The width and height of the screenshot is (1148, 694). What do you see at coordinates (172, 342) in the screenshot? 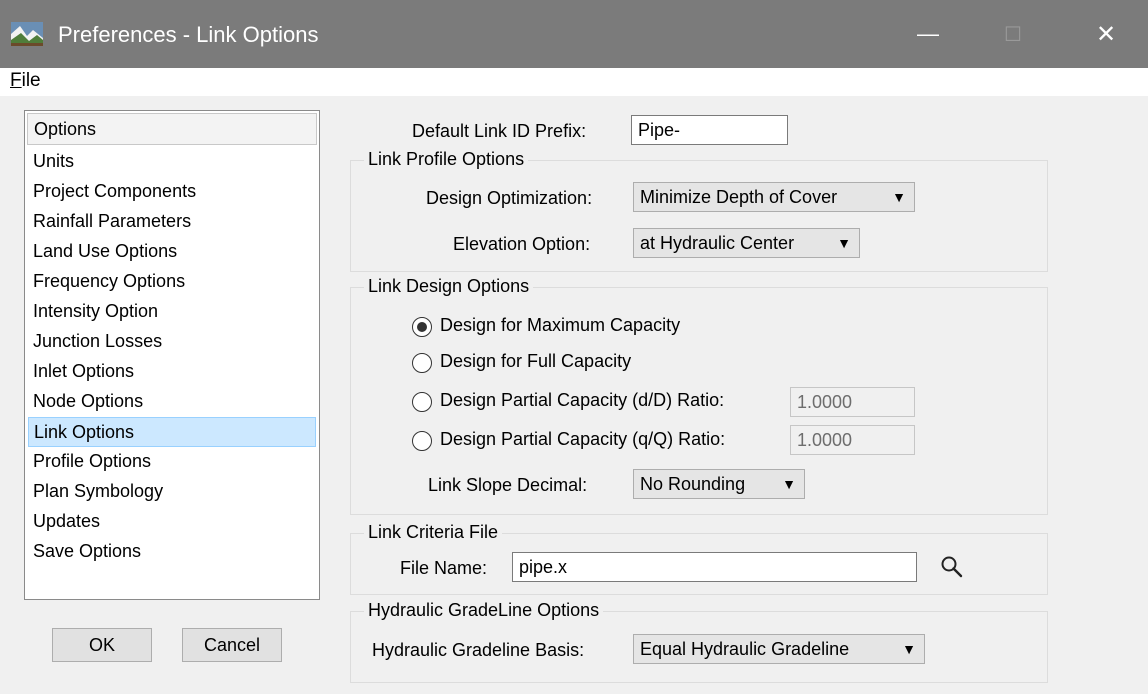
I see `list-item-junction-losses: Junction Losses` at bounding box center [172, 342].